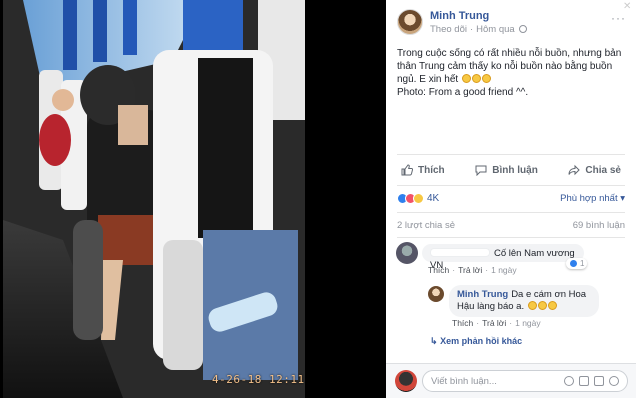  I want to click on thumbs-up-icon, so click(407, 170).